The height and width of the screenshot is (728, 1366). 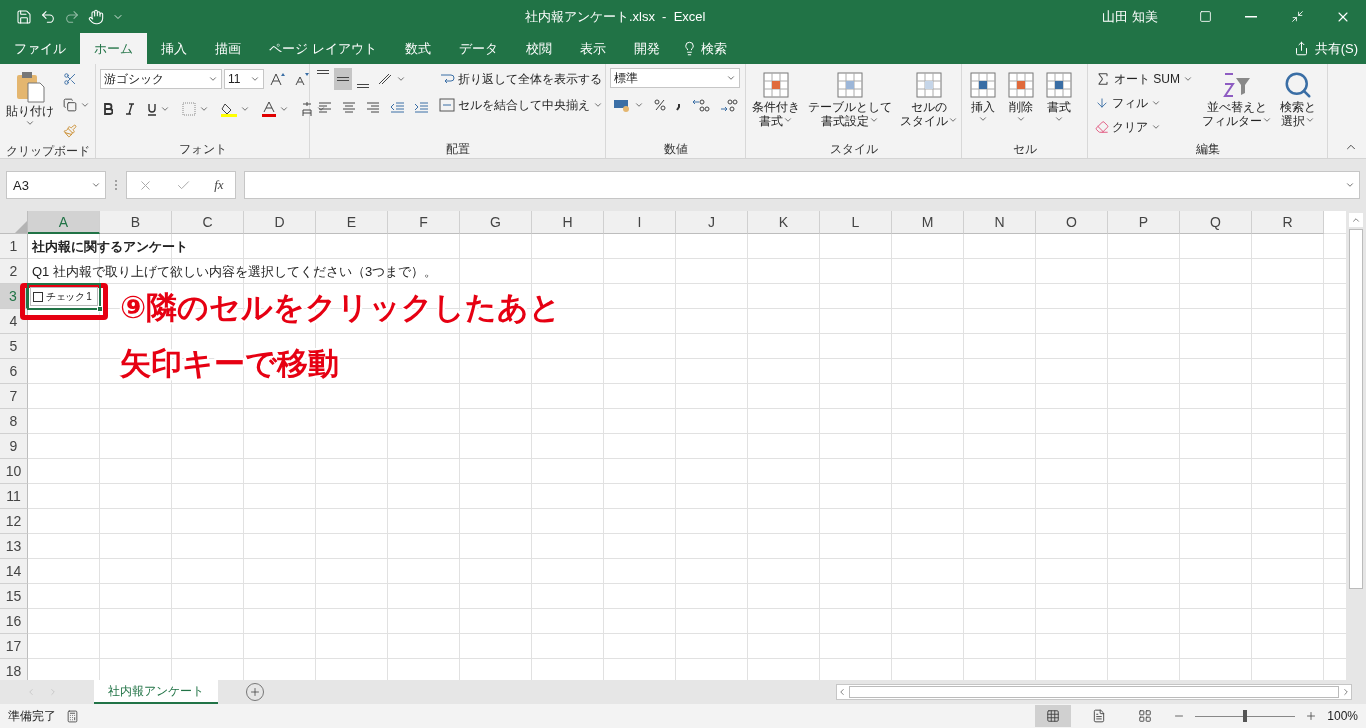 I want to click on row-header: 11, so click(x=14, y=496).